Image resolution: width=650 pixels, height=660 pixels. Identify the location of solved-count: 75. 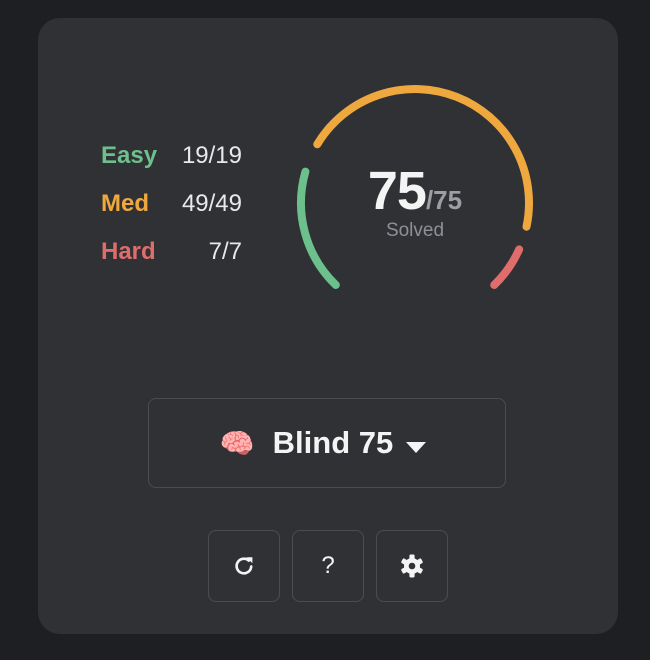
(397, 191).